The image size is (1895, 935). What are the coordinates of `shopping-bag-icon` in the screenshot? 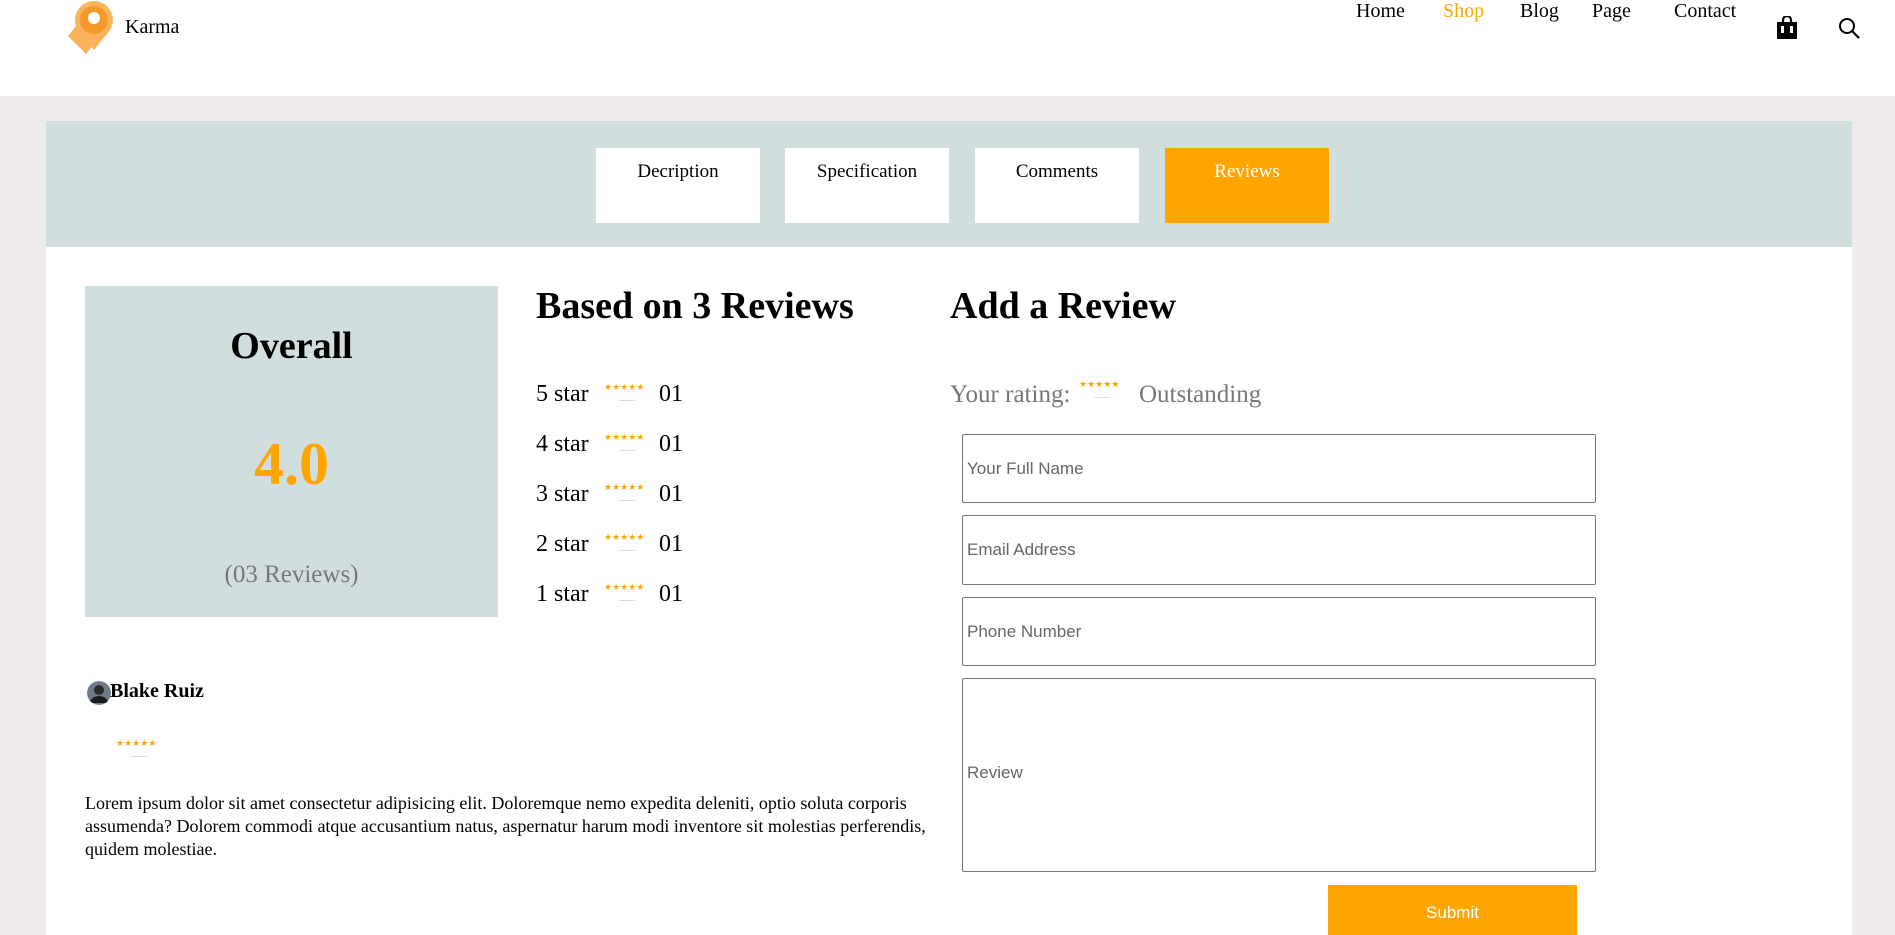 It's located at (1787, 28).